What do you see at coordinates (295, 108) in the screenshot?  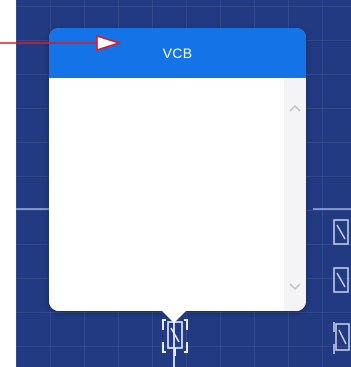 I see `chevron-up-icon` at bounding box center [295, 108].